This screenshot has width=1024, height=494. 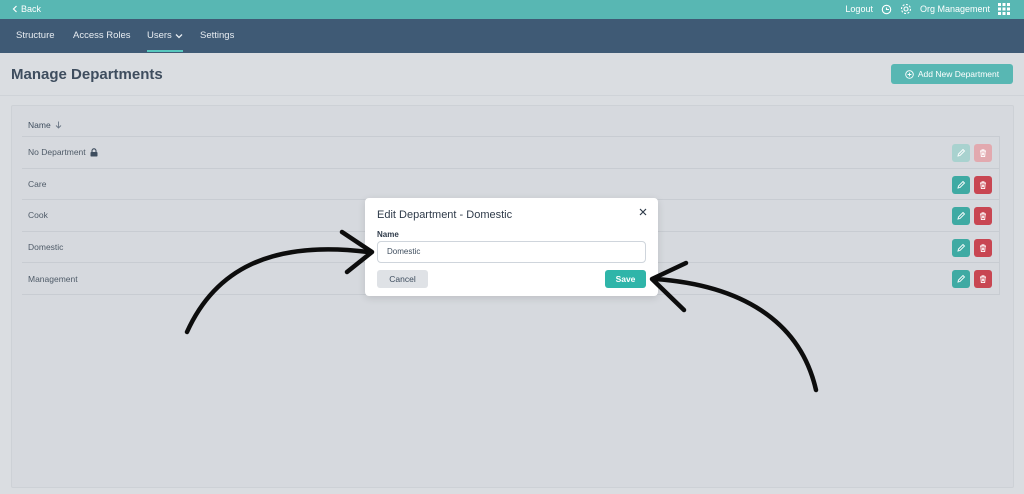 What do you see at coordinates (57, 152) in the screenshot?
I see `department-name: No Department` at bounding box center [57, 152].